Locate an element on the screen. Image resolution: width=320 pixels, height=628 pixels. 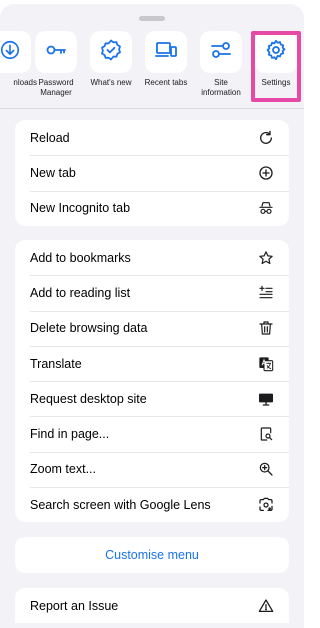
zoom-in-icon is located at coordinates (266, 469).